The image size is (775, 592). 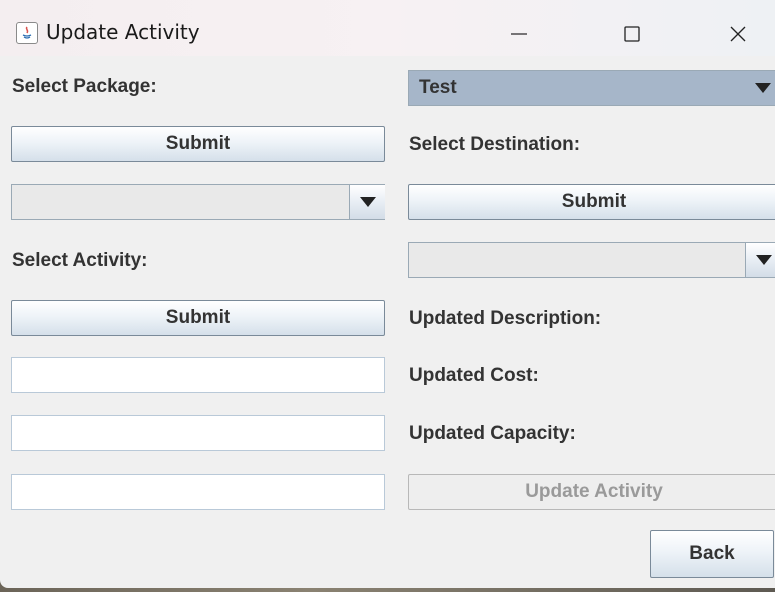 I want to click on package-combobox-value: Test, so click(x=438, y=87).